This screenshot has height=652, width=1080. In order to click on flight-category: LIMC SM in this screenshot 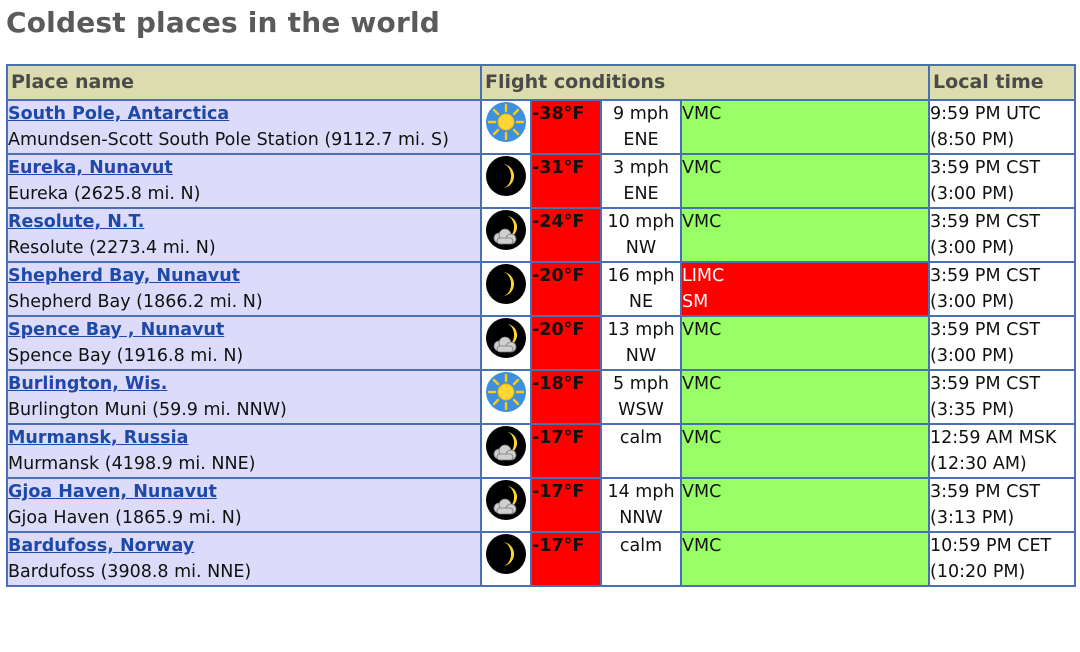, I will do `click(805, 289)`.